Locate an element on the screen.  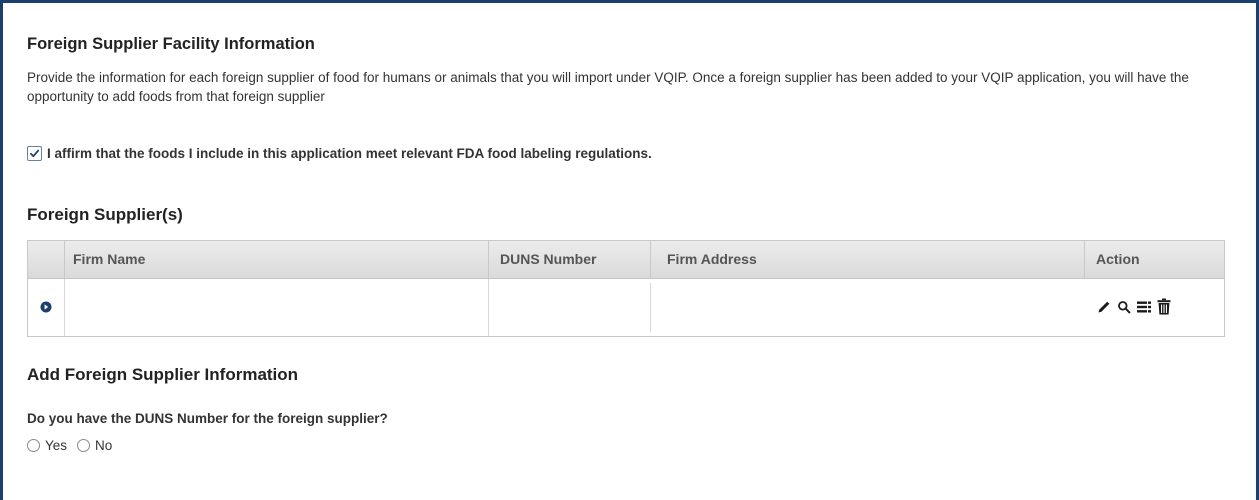
table-row is located at coordinates (626, 307).